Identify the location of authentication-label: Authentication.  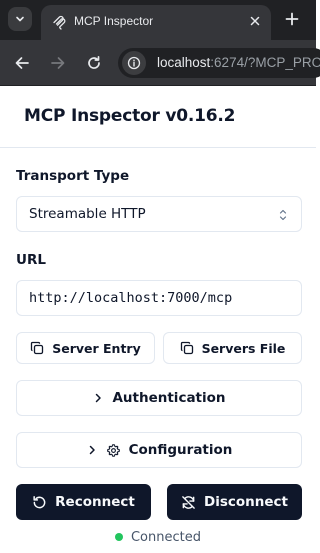
(169, 398).